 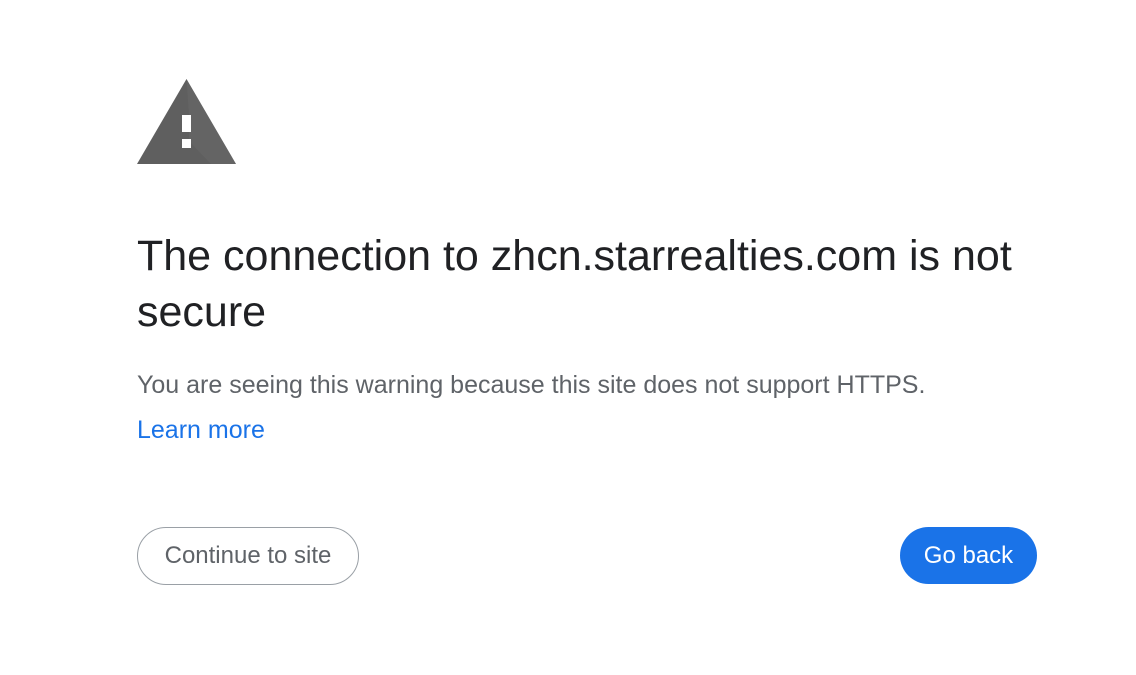 I want to click on go-back-button: Go back, so click(x=968, y=555).